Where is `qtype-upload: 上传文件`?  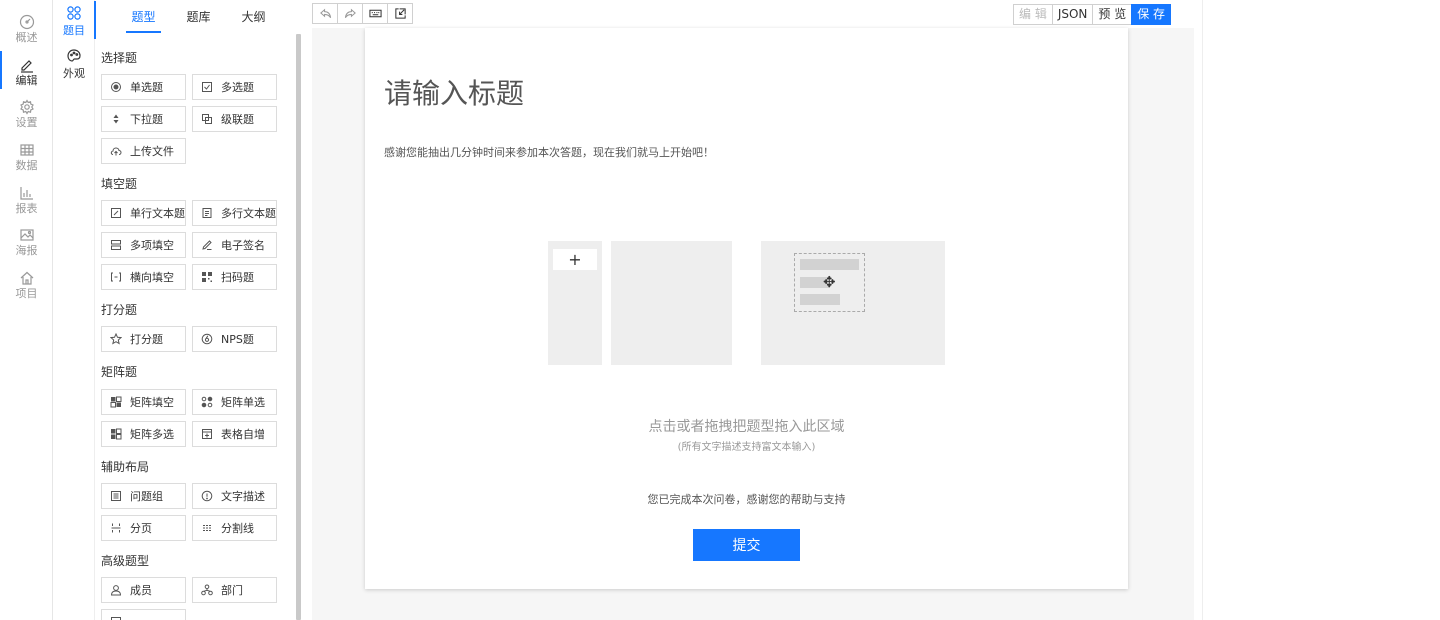
qtype-upload: 上传文件 is located at coordinates (143, 151).